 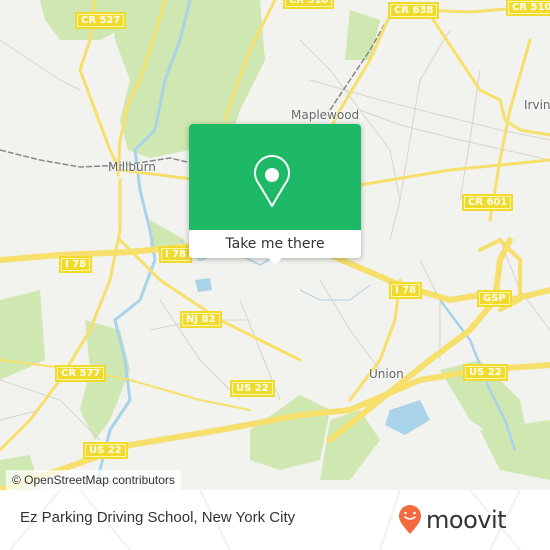 What do you see at coordinates (406, 290) in the screenshot?
I see `shield-i78-east: I 78` at bounding box center [406, 290].